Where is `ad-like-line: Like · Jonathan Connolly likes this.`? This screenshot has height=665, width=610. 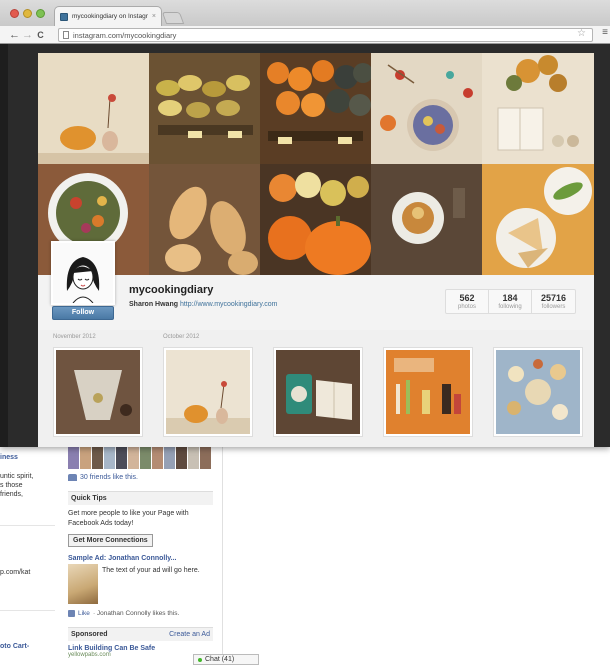
ad-like-line: Like · Jonathan Connolly likes this. is located at coordinates (140, 613).